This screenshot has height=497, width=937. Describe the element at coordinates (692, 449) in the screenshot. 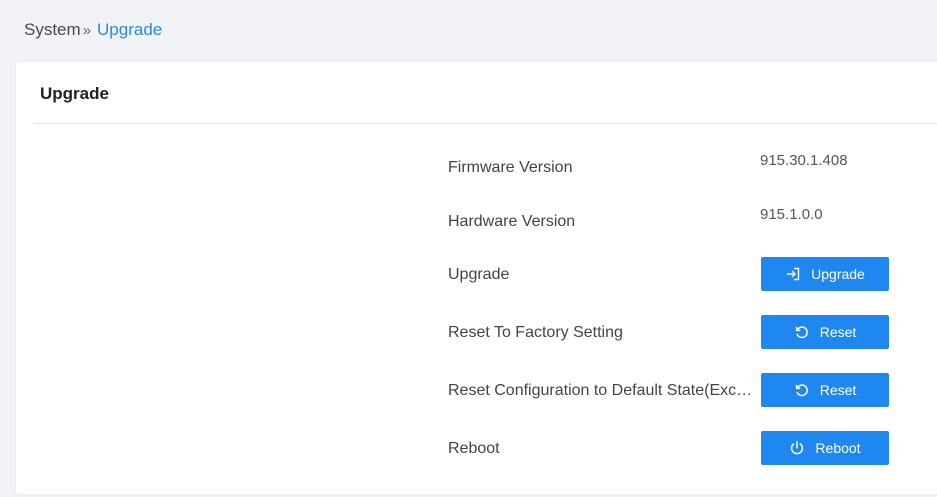

I see `reboot-row: Reboot Reboot` at that location.